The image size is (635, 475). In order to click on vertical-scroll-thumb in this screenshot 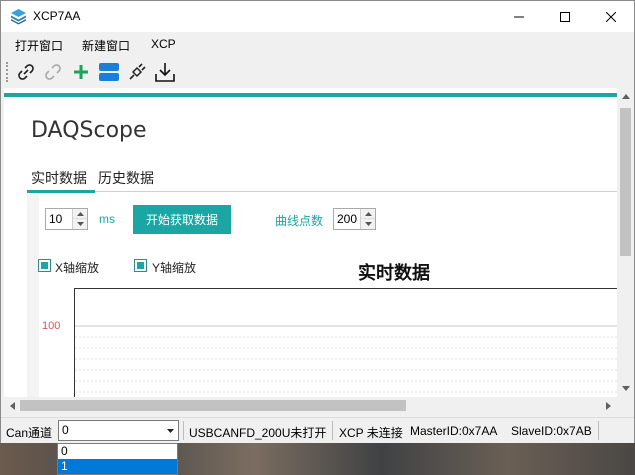, I will do `click(625, 182)`.